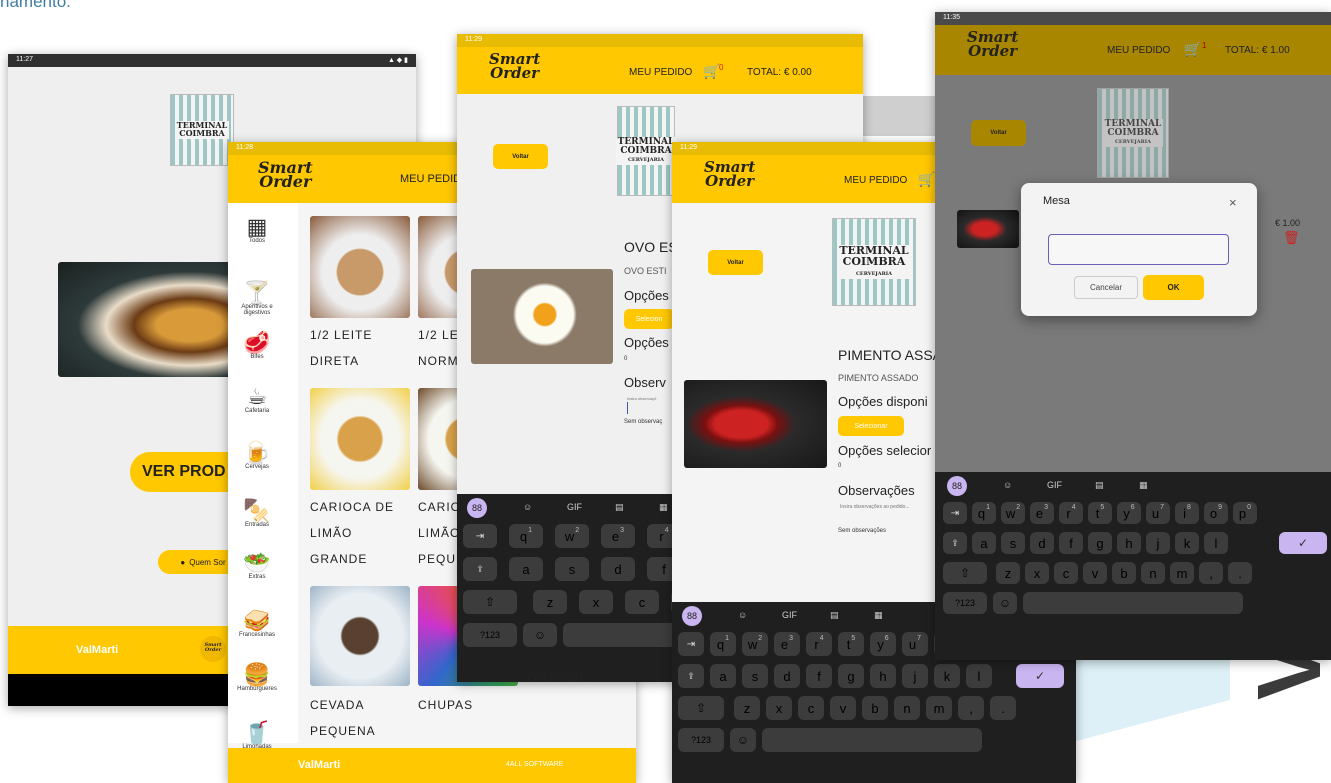  Describe the element at coordinates (1100, 513) in the screenshot. I see `key-t: t5` at that location.